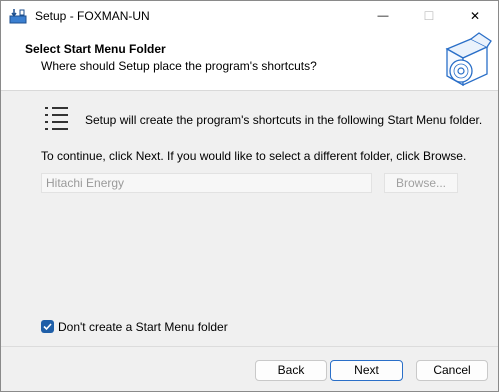 Image resolution: width=499 pixels, height=392 pixels. I want to click on page-title: Select Start Menu Folder, so click(95, 49).